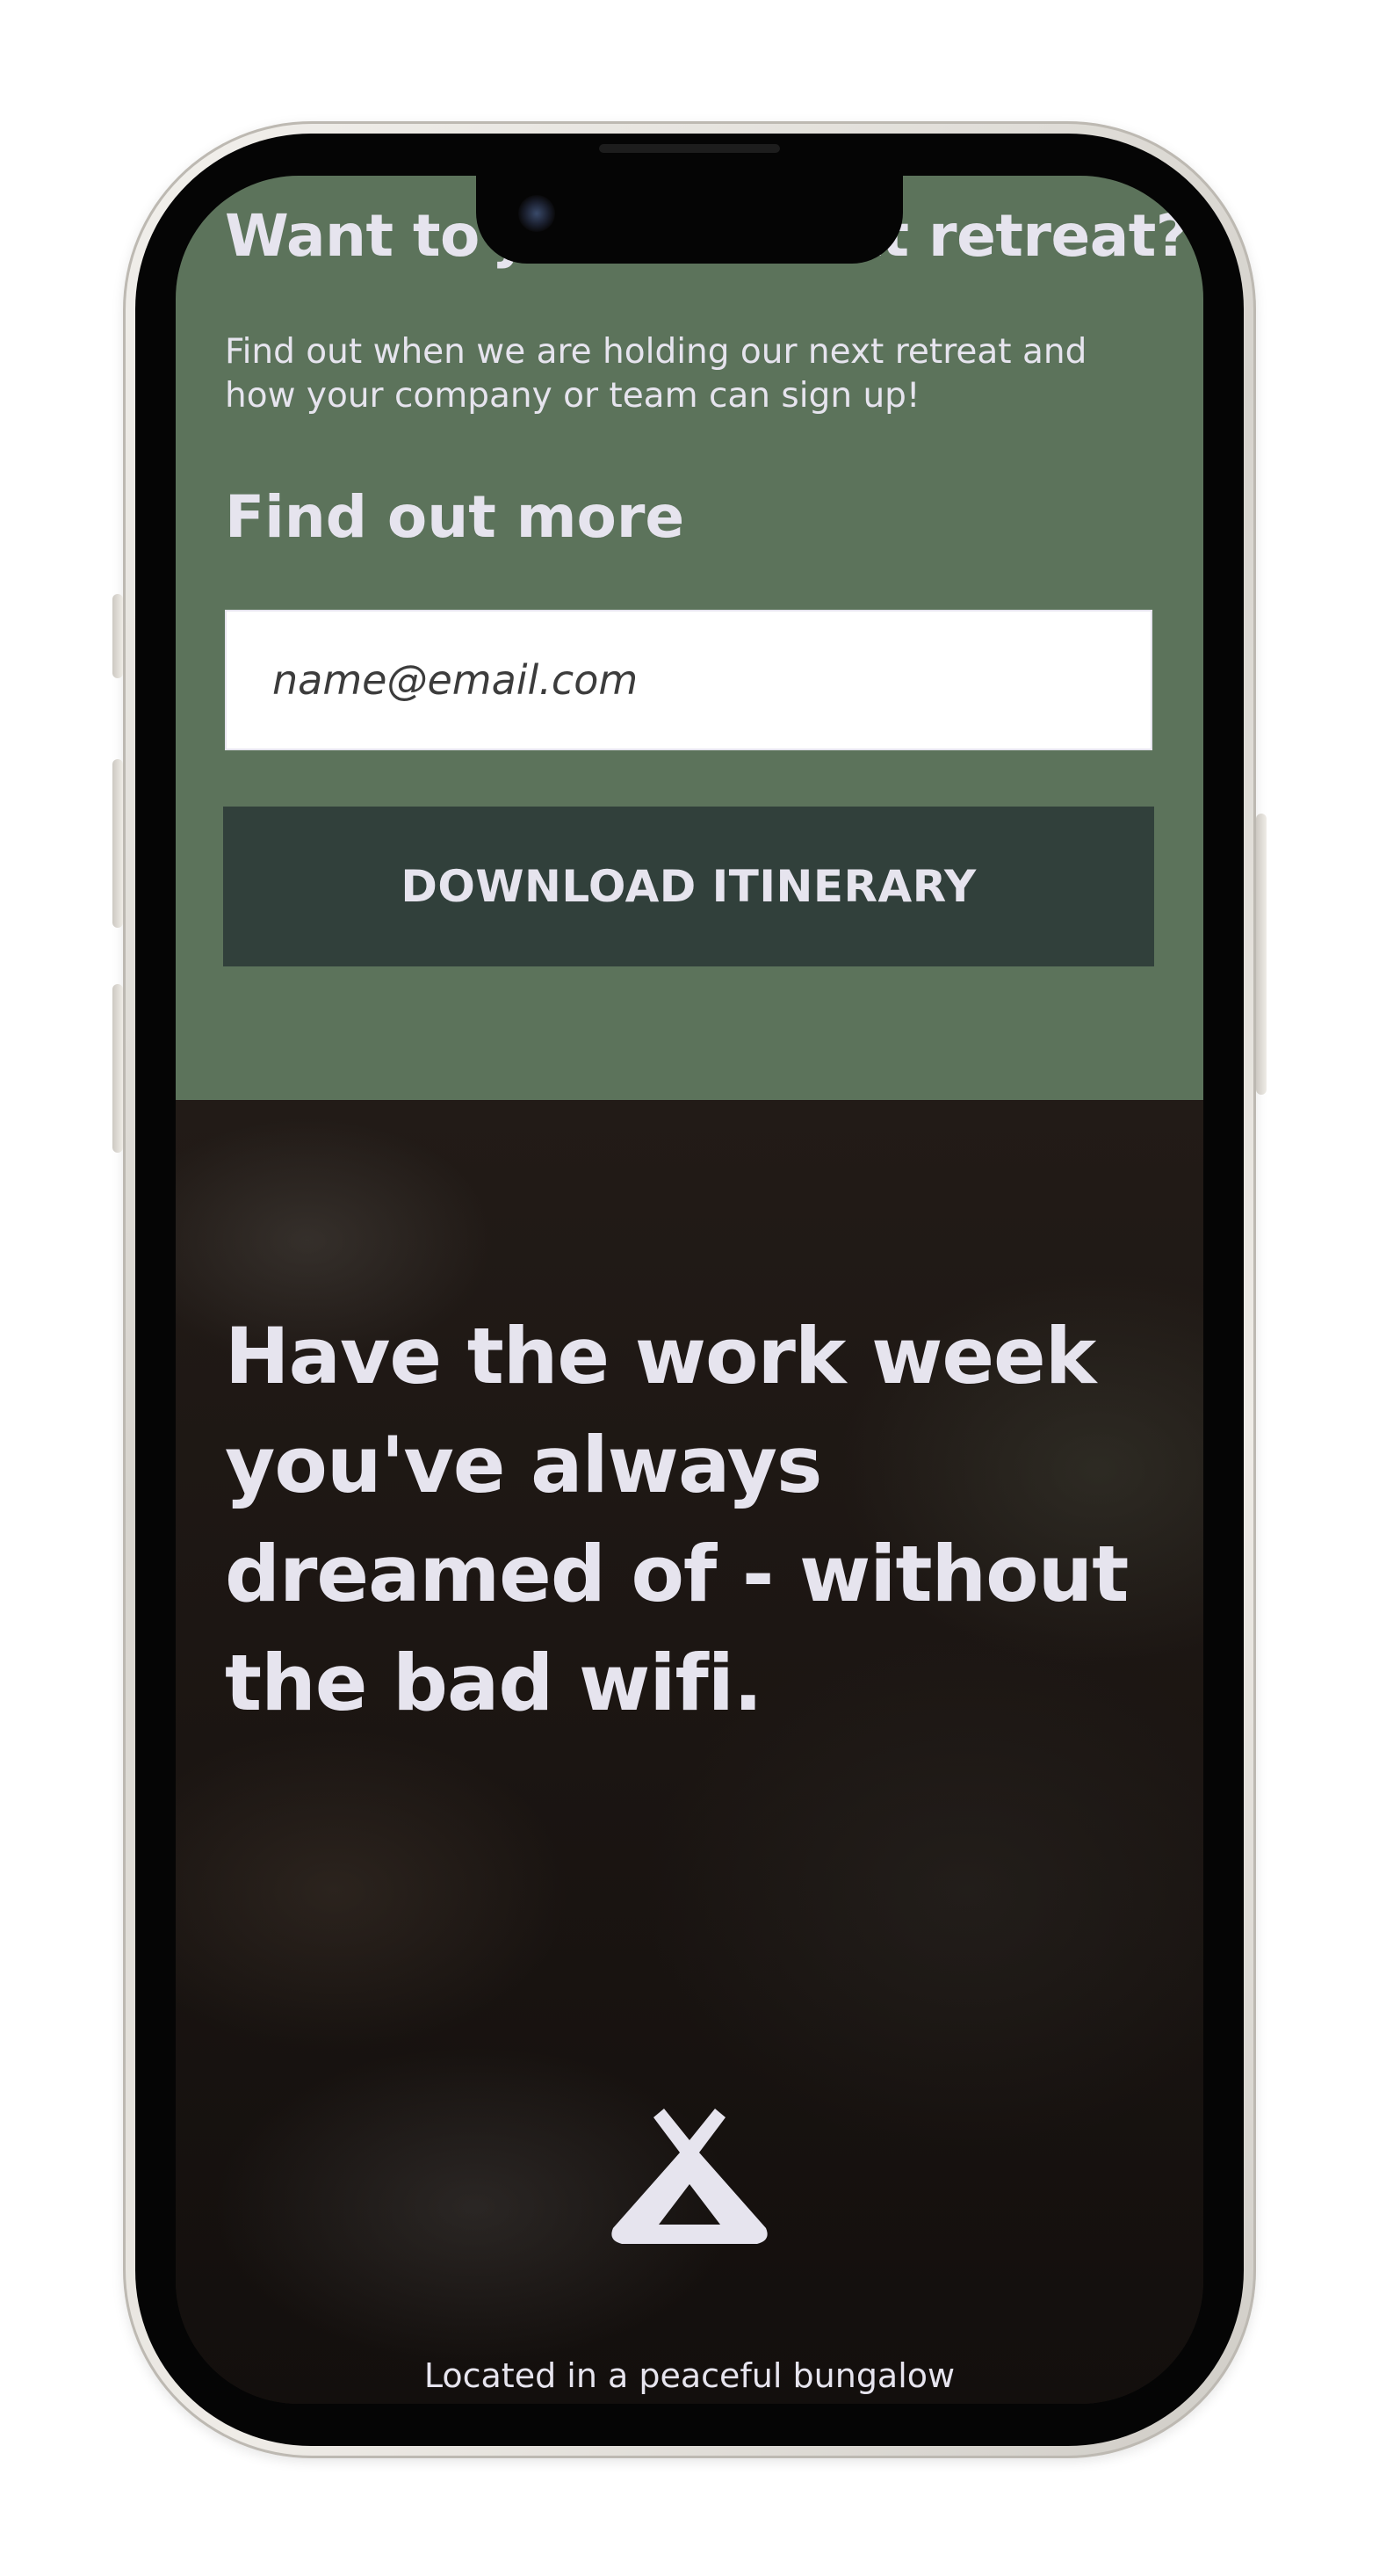 This screenshot has height=2576, width=1379. What do you see at coordinates (536, 213) in the screenshot?
I see `front-camera` at bounding box center [536, 213].